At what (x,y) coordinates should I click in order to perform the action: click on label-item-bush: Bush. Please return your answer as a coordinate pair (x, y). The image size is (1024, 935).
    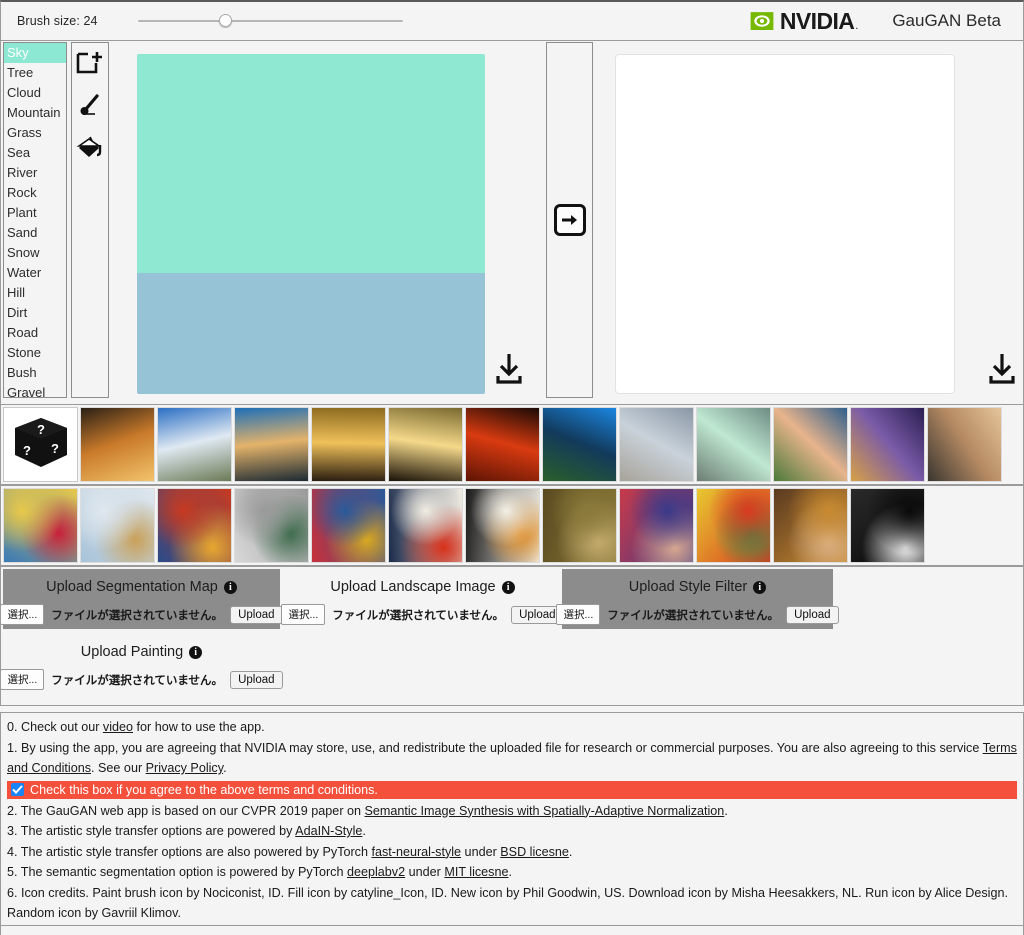
    Looking at the image, I should click on (35, 373).